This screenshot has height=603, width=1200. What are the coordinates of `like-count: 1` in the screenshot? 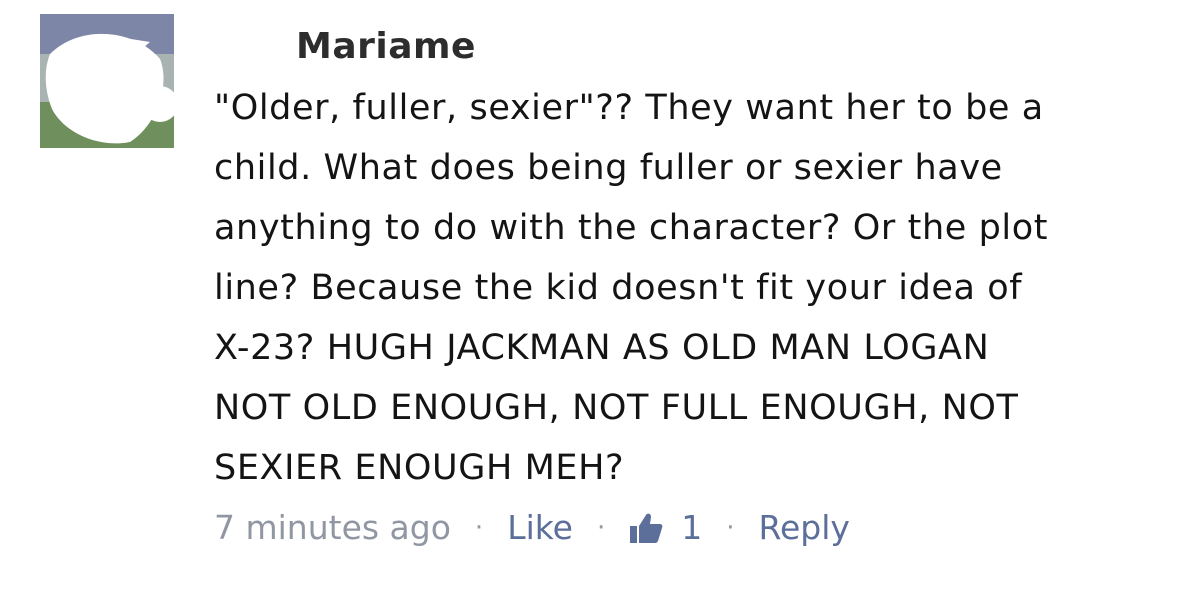 It's located at (665, 527).